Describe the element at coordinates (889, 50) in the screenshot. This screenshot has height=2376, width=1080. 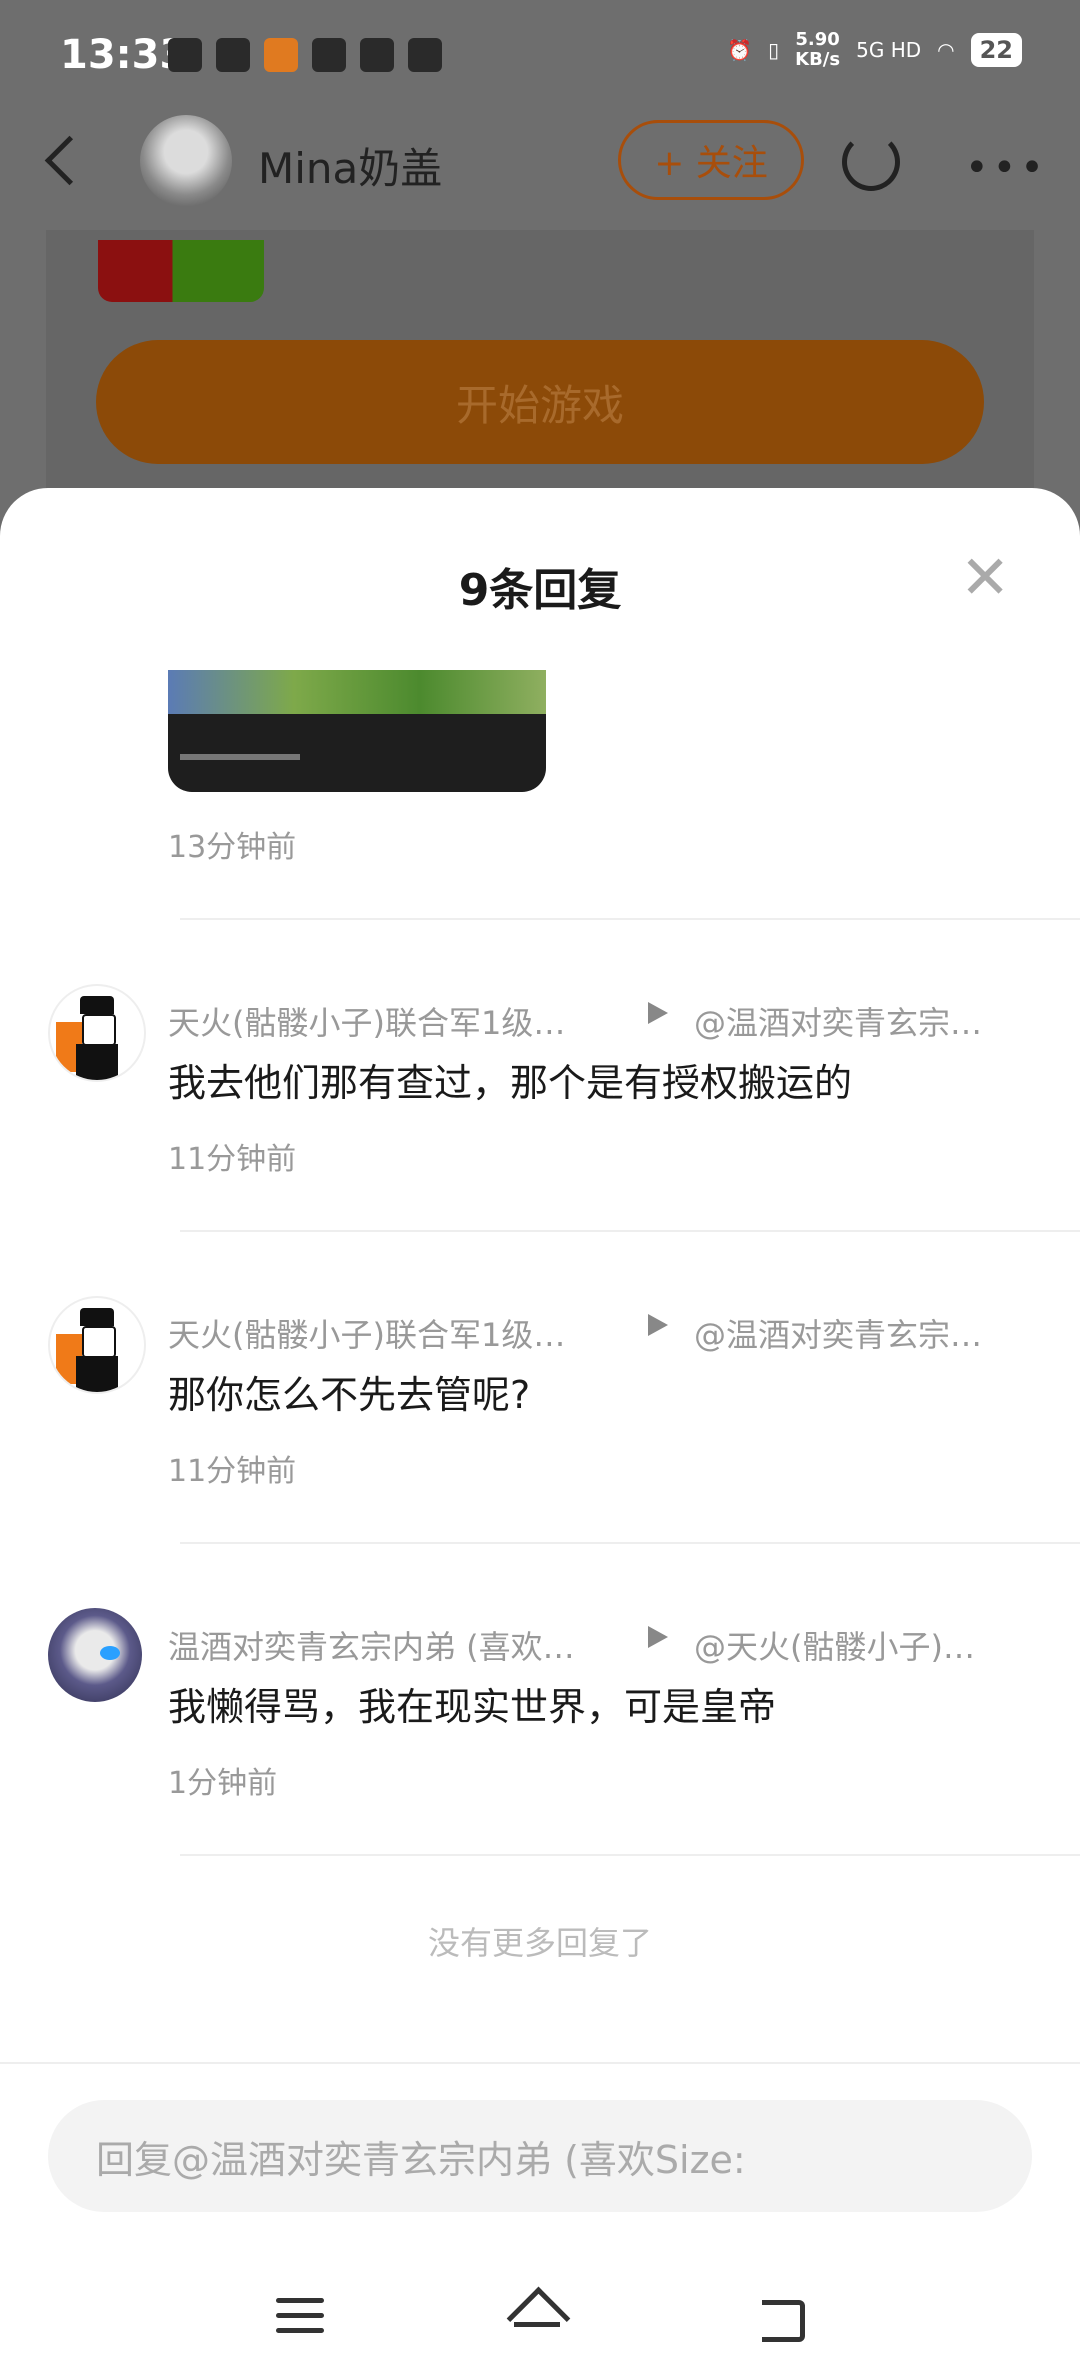
I see `signal-icon: 5G HD` at that location.